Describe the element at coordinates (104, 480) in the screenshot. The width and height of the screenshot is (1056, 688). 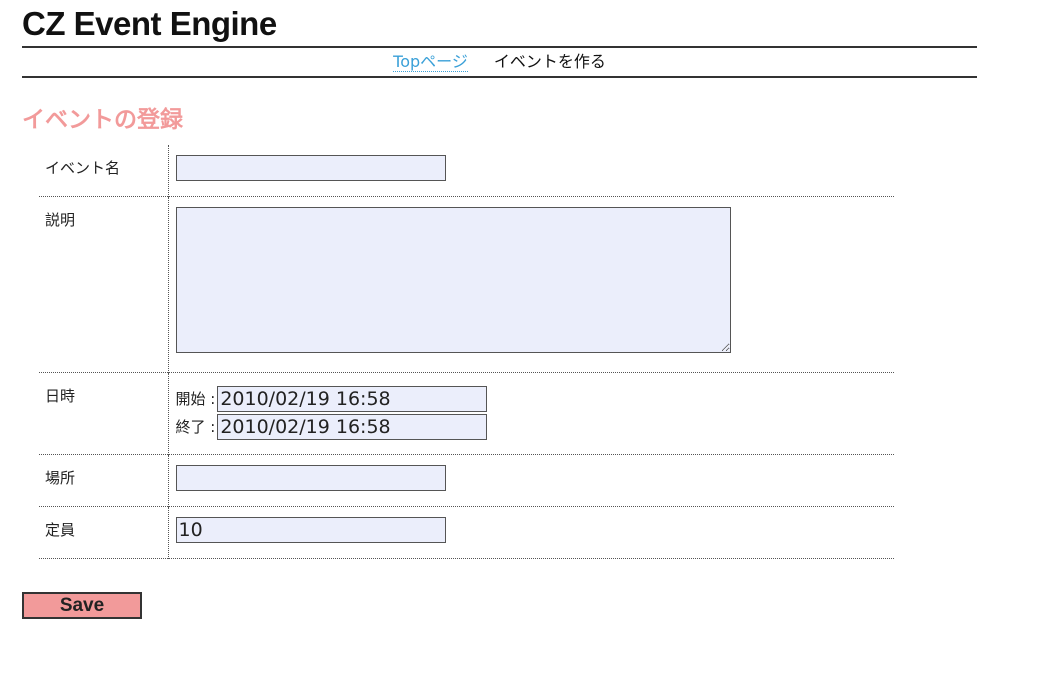
I see `place-label: 場所` at that location.